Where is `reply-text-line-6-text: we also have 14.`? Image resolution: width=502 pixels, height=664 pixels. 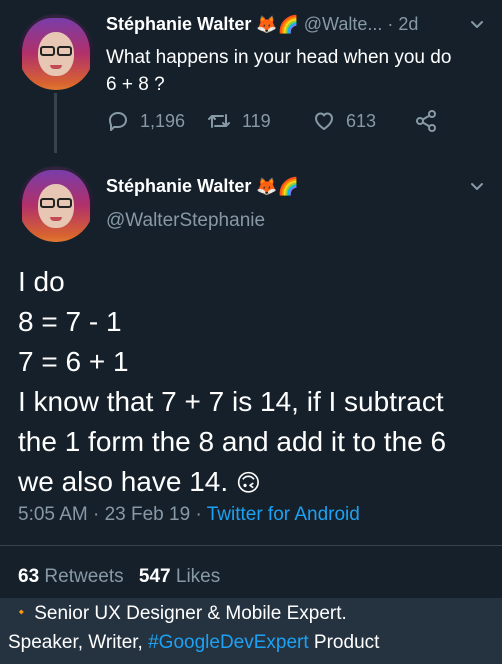 reply-text-line-6-text: we also have 14. is located at coordinates (123, 481).